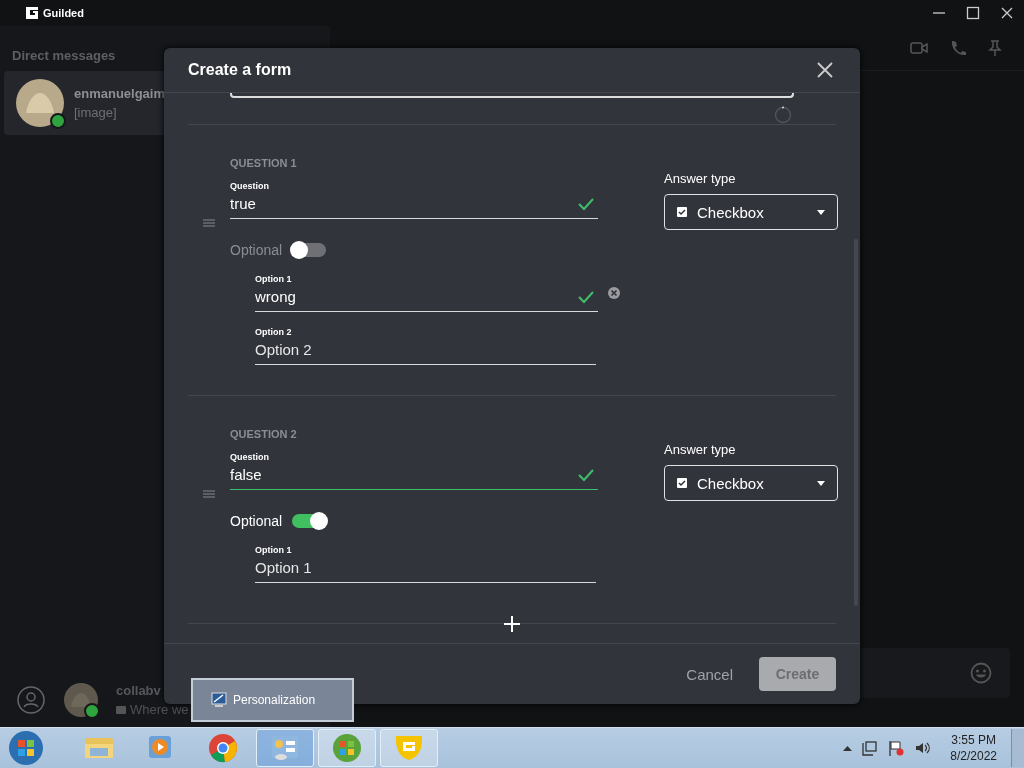  I want to click on field-label: Option 2, so click(274, 332).